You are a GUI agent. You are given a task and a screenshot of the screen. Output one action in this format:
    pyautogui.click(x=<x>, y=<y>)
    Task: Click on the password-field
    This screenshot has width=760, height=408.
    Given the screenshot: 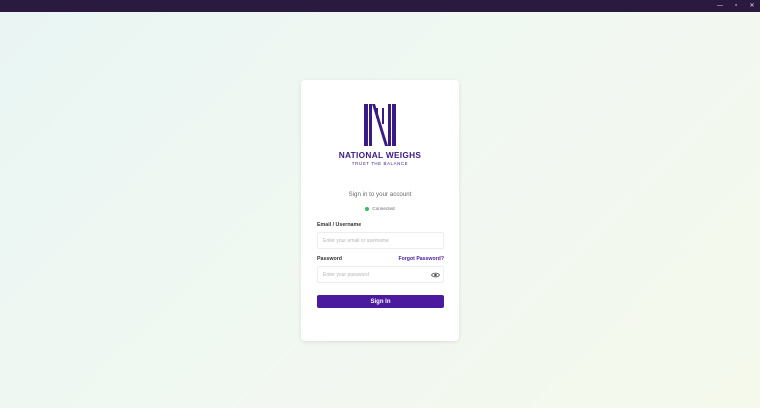 What is the action you would take?
    pyautogui.click(x=380, y=274)
    